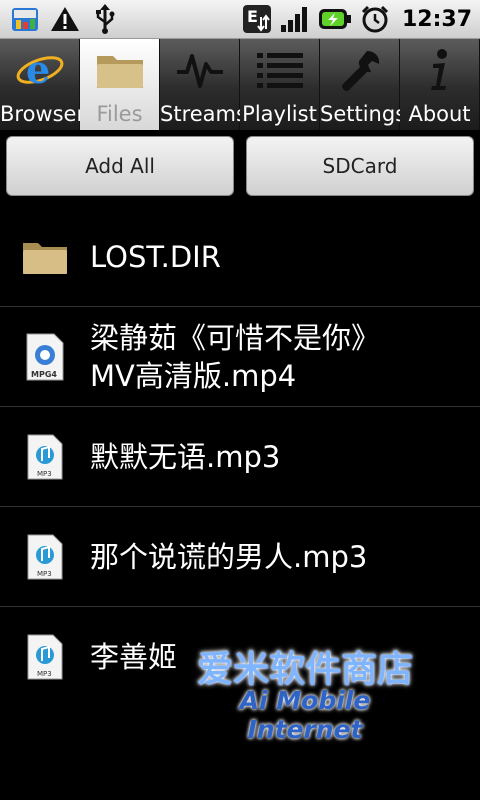 The height and width of the screenshot is (800, 480). Describe the element at coordinates (439, 114) in the screenshot. I see `tab-label: About` at that location.